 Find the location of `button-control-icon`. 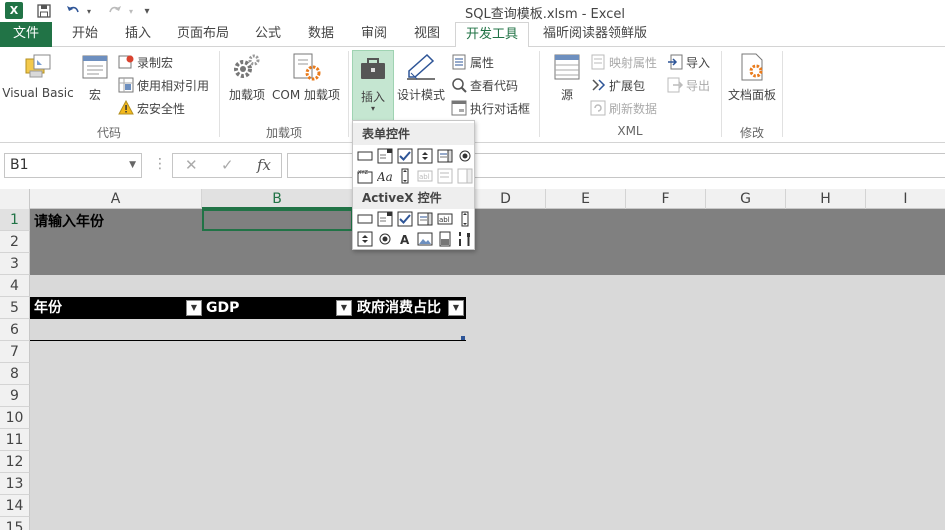

button-control-icon is located at coordinates (365, 156).